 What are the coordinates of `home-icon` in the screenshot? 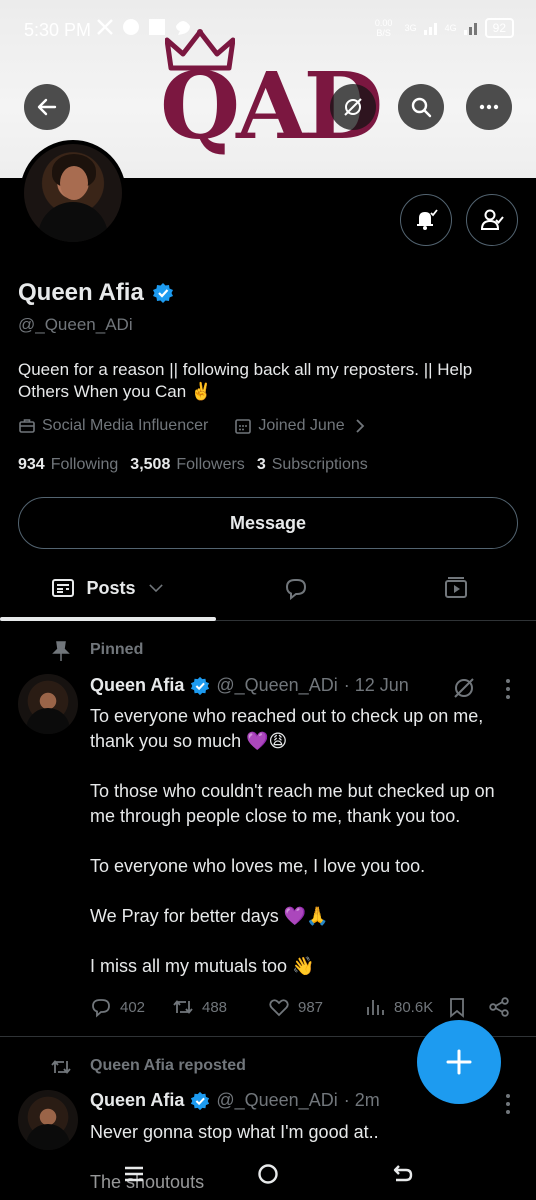 It's located at (268, 1174).